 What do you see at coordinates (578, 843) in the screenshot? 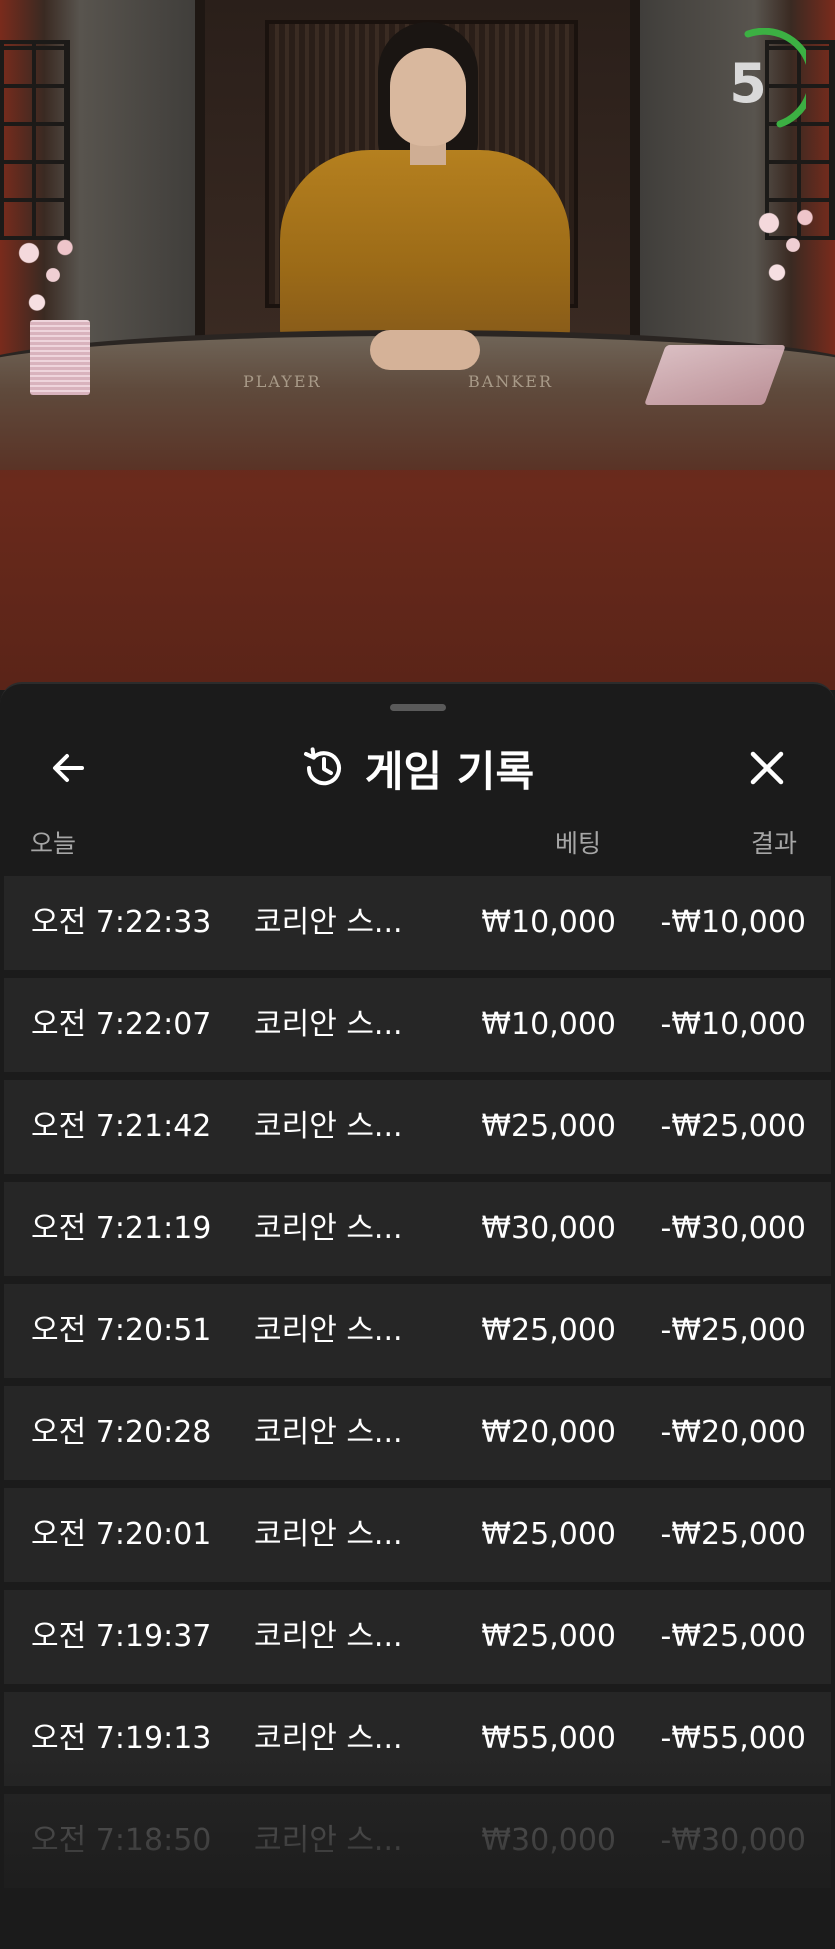
I see `bet-column-header: 베팅` at bounding box center [578, 843].